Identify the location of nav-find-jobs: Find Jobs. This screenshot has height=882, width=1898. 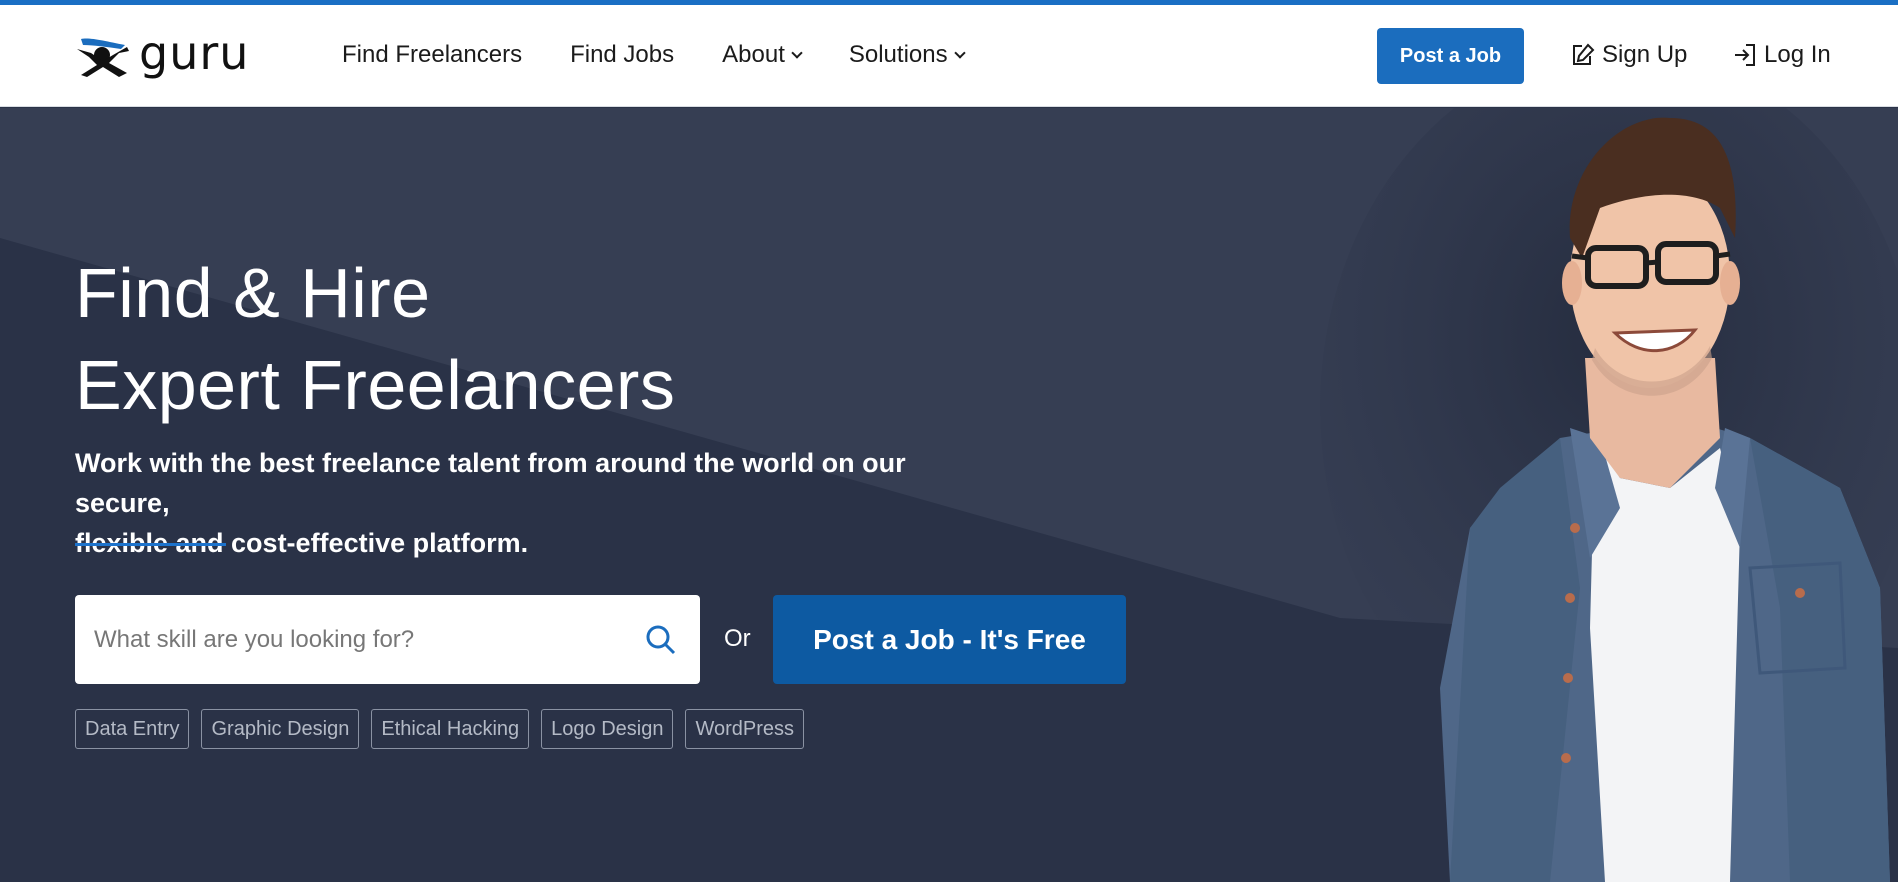
(622, 55).